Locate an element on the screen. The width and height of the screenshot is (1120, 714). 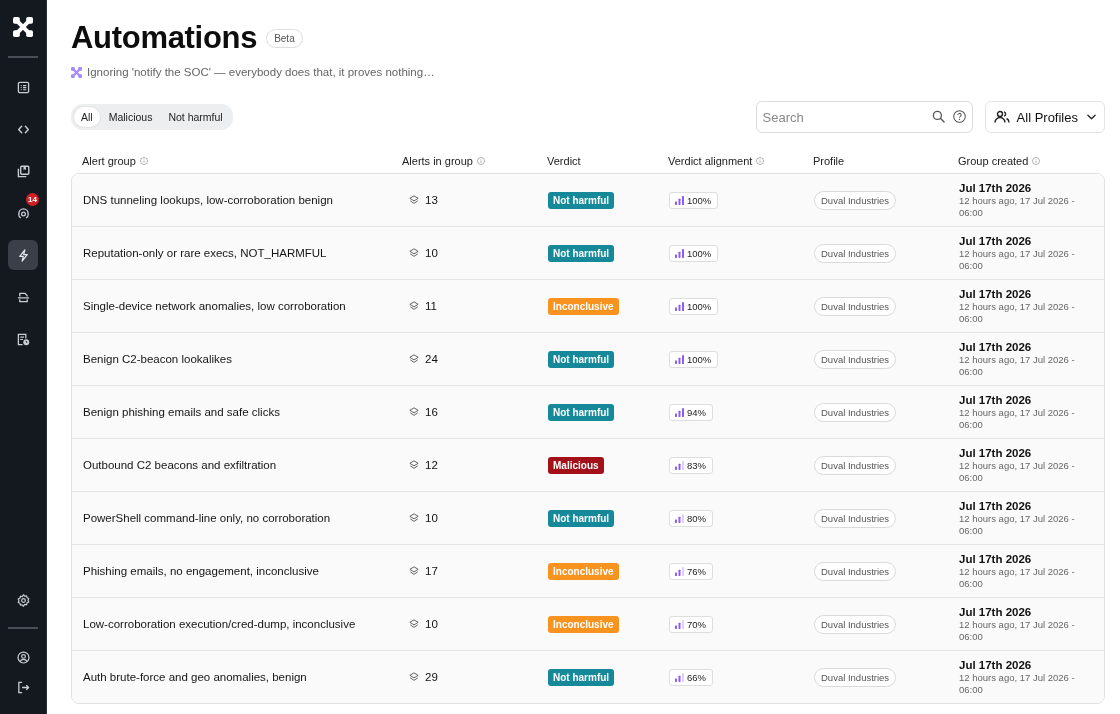
settings-icon is located at coordinates (23, 600).